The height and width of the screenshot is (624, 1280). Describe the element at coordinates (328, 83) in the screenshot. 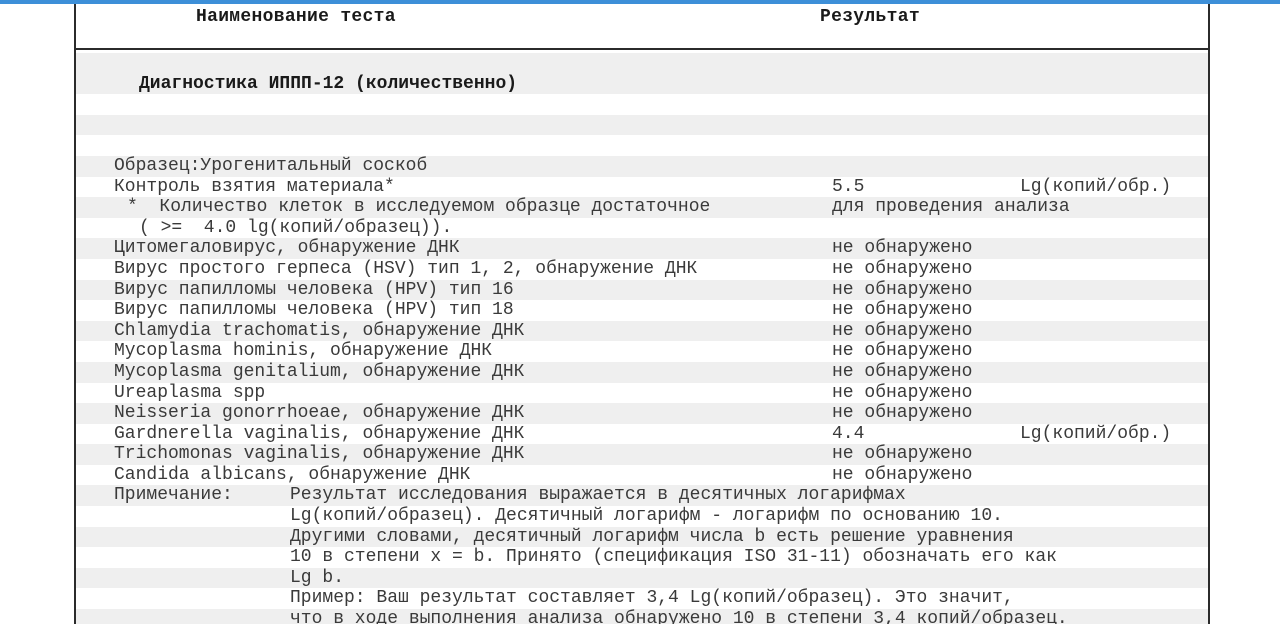

I see `section-title: Диагностика ИППП-12 (количественно)` at that location.